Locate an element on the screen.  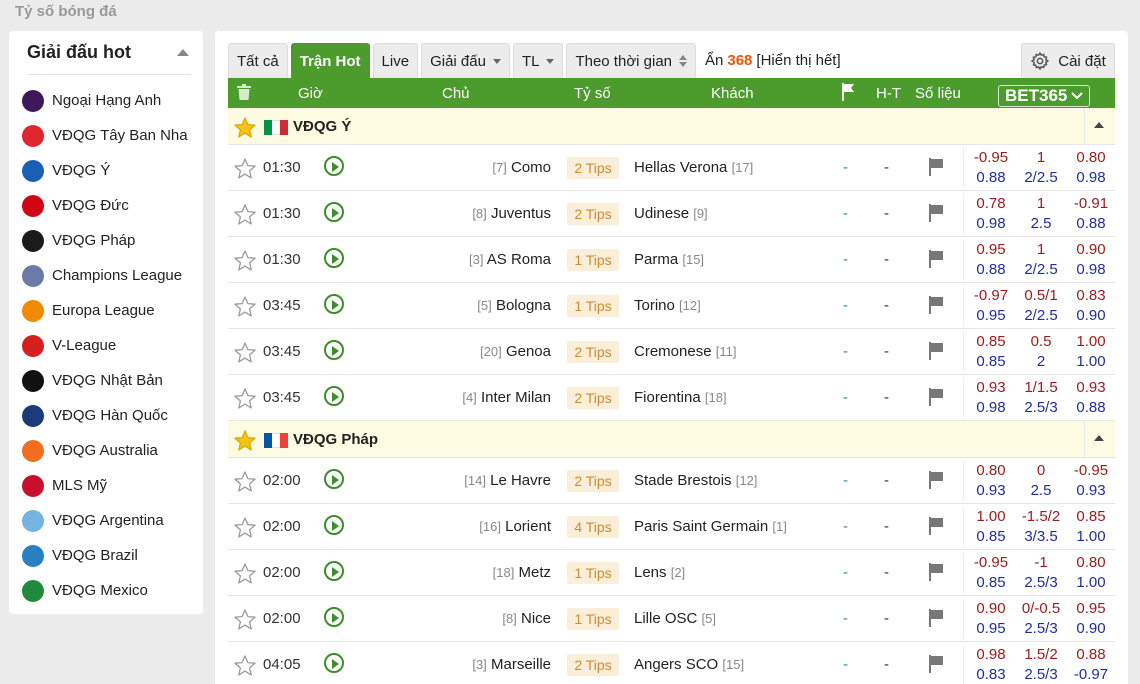
league-dropdown: Giải đấu is located at coordinates (465, 60).